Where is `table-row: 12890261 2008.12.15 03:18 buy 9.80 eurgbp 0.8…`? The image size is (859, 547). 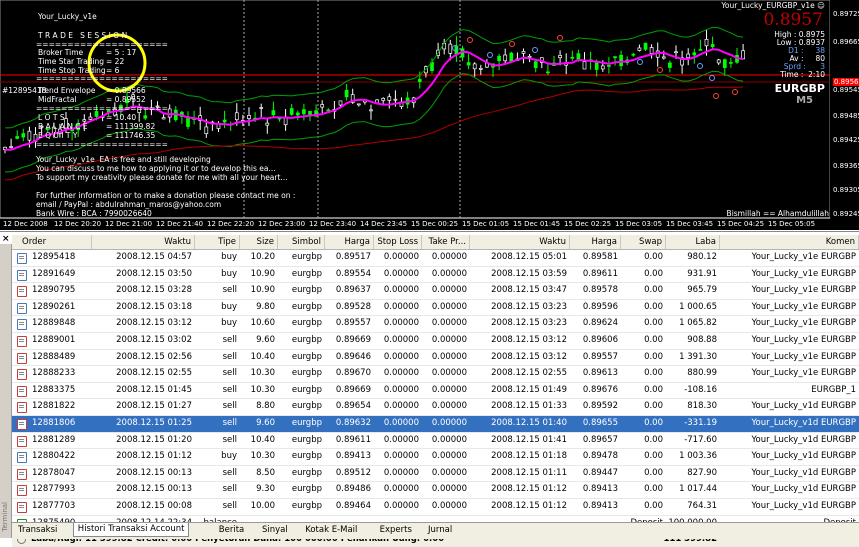 table-row: 12890261 2008.12.15 03:18 buy 9.80 eurgbp 0.8… is located at coordinates (435, 308).